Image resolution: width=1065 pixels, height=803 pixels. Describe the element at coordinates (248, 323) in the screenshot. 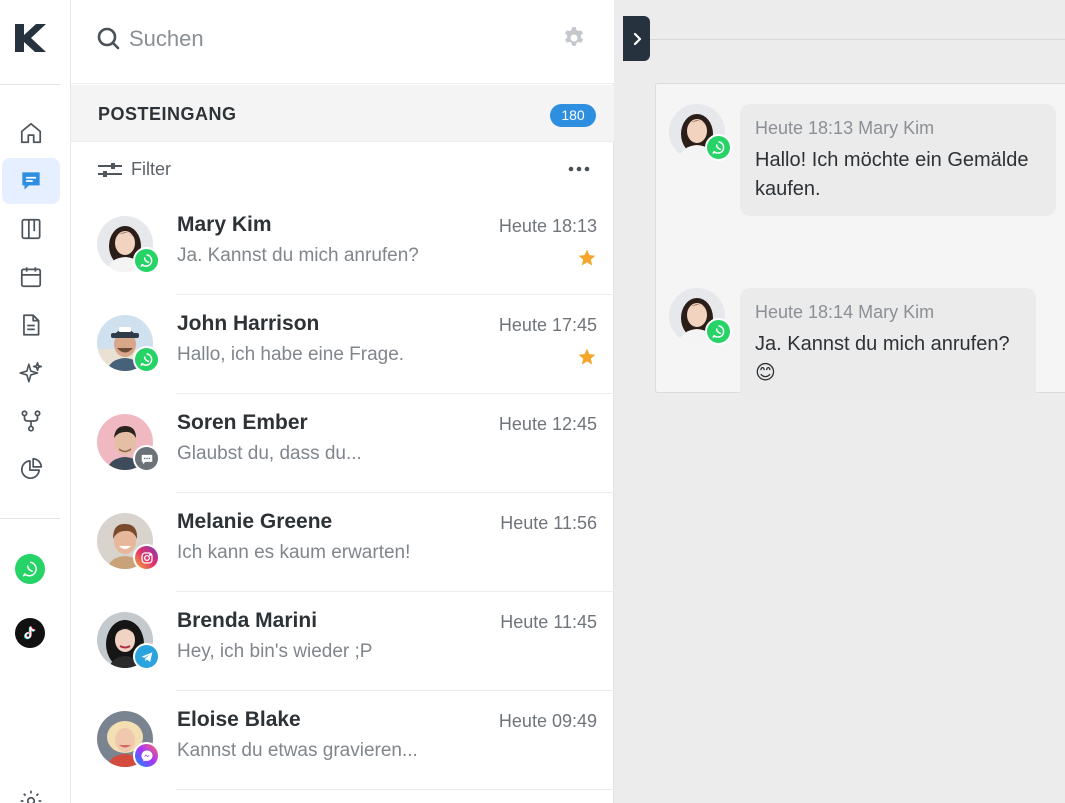

I see `contact-name: John Harrison` at that location.